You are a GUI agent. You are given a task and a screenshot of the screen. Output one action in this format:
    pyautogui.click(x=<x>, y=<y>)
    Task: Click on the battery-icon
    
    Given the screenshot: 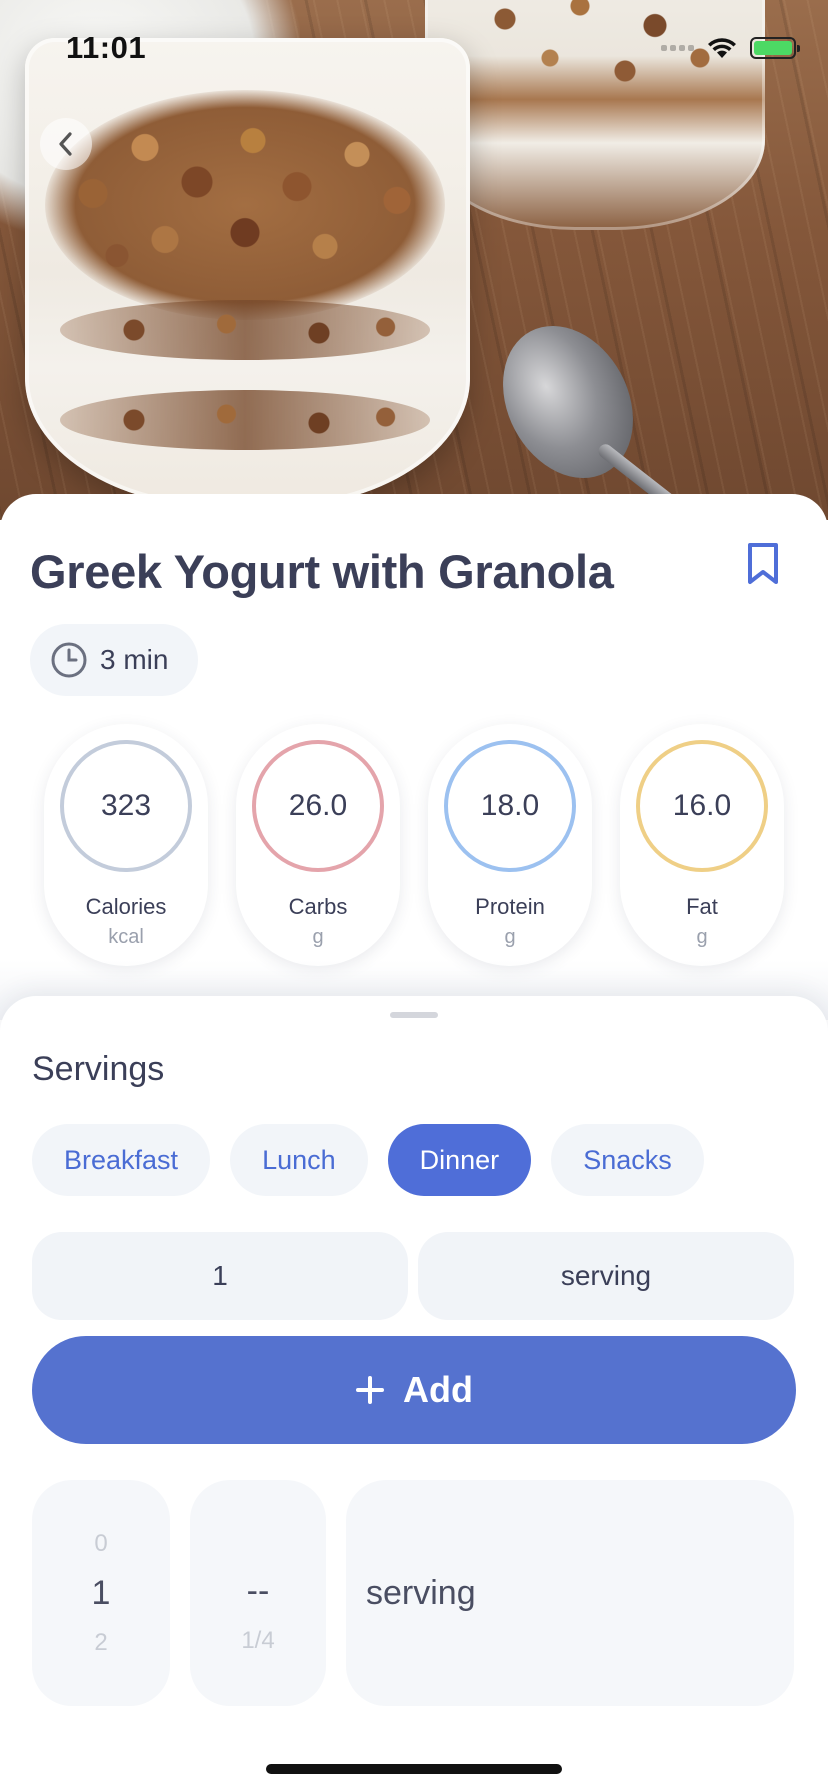 What is the action you would take?
    pyautogui.click(x=775, y=48)
    